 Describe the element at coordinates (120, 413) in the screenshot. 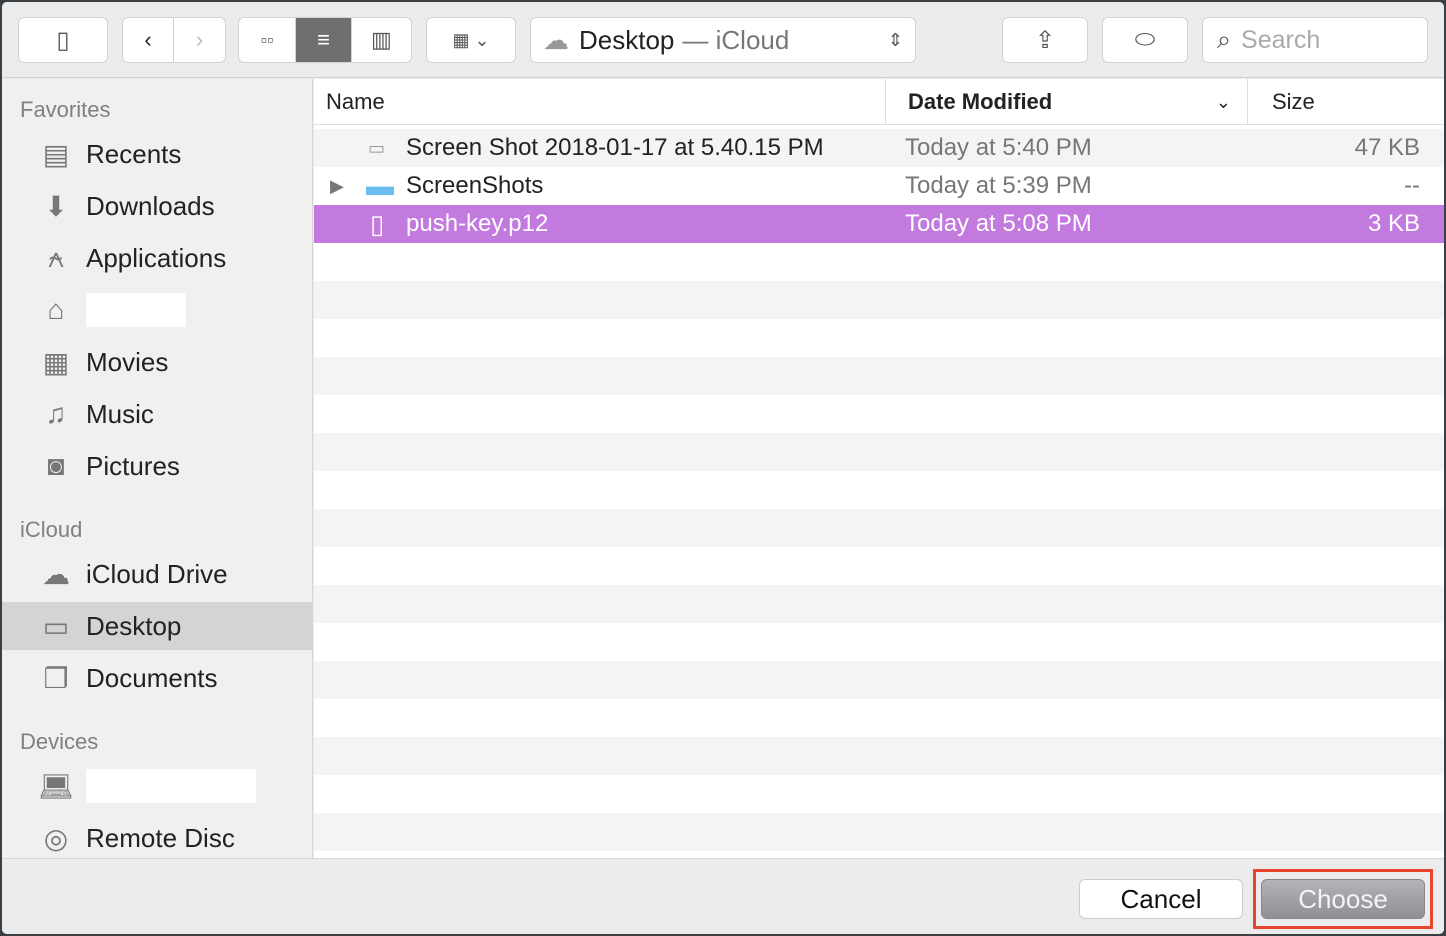

I see `label: Music` at that location.